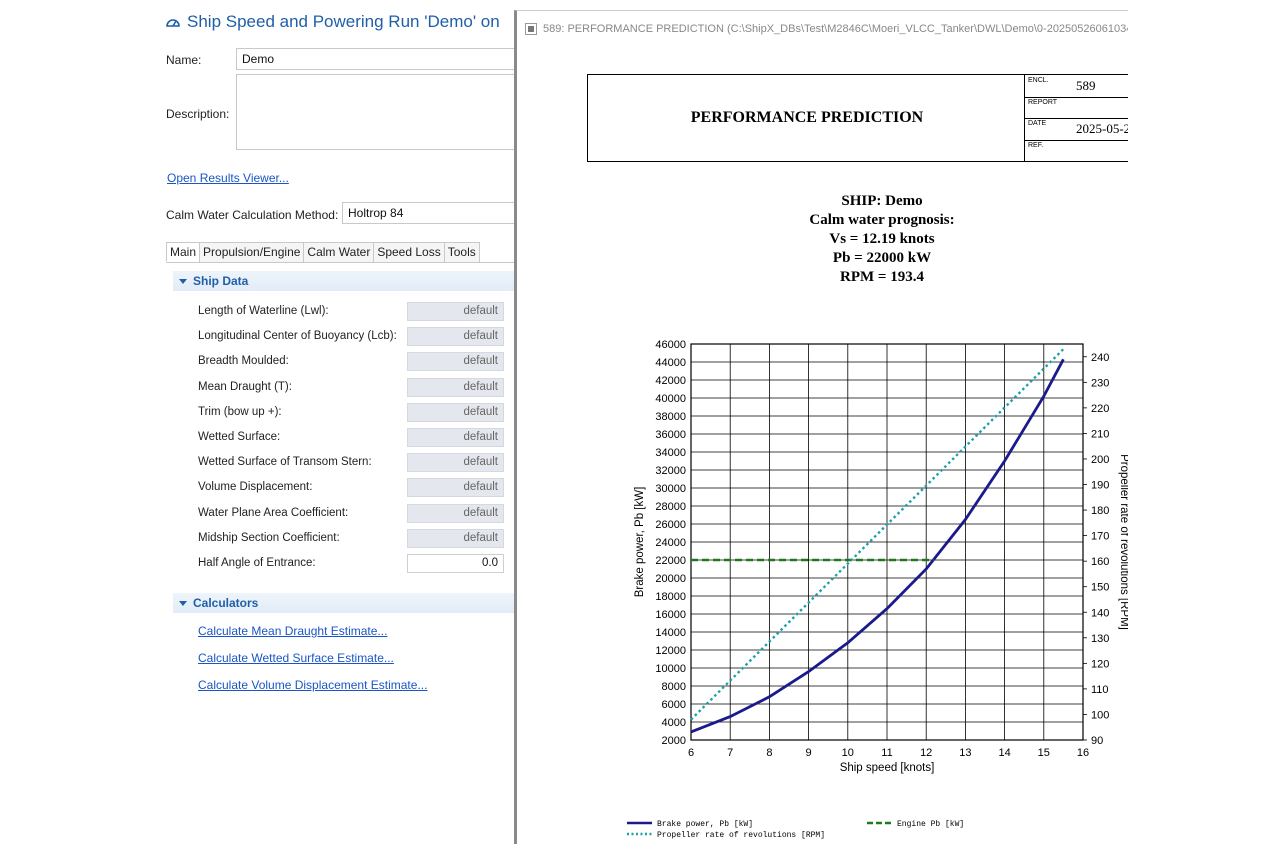  I want to click on ship-data-label: Longitudinal Center of Buoyancy (Lcb):, so click(297, 336).